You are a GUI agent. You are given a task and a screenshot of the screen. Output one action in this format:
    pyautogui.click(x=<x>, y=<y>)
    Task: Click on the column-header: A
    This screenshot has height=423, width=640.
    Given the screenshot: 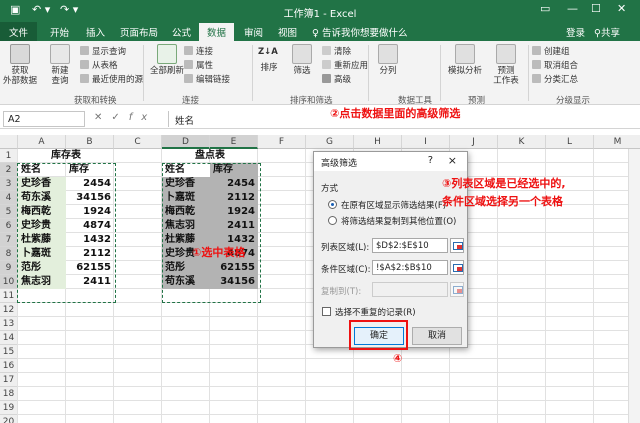 What is the action you would take?
    pyautogui.click(x=42, y=142)
    